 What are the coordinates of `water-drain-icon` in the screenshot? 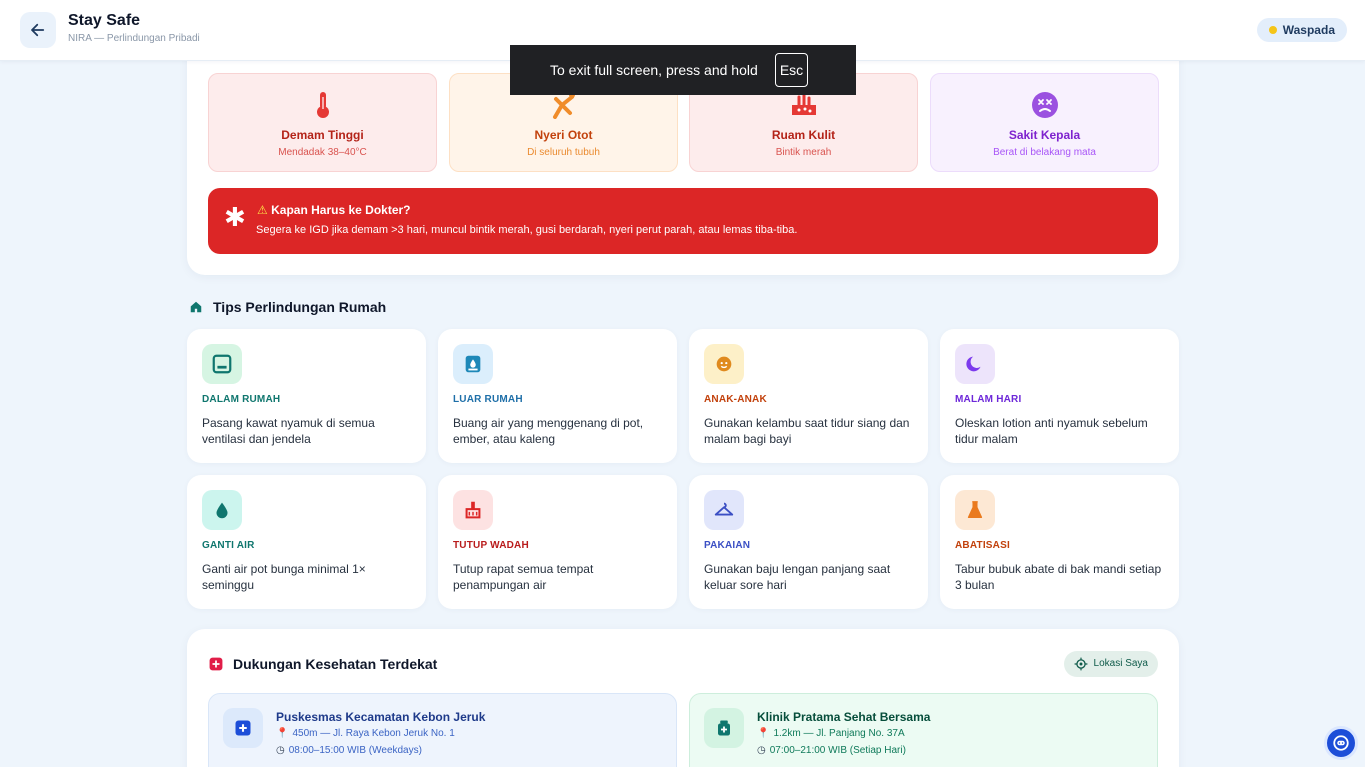 It's located at (473, 364).